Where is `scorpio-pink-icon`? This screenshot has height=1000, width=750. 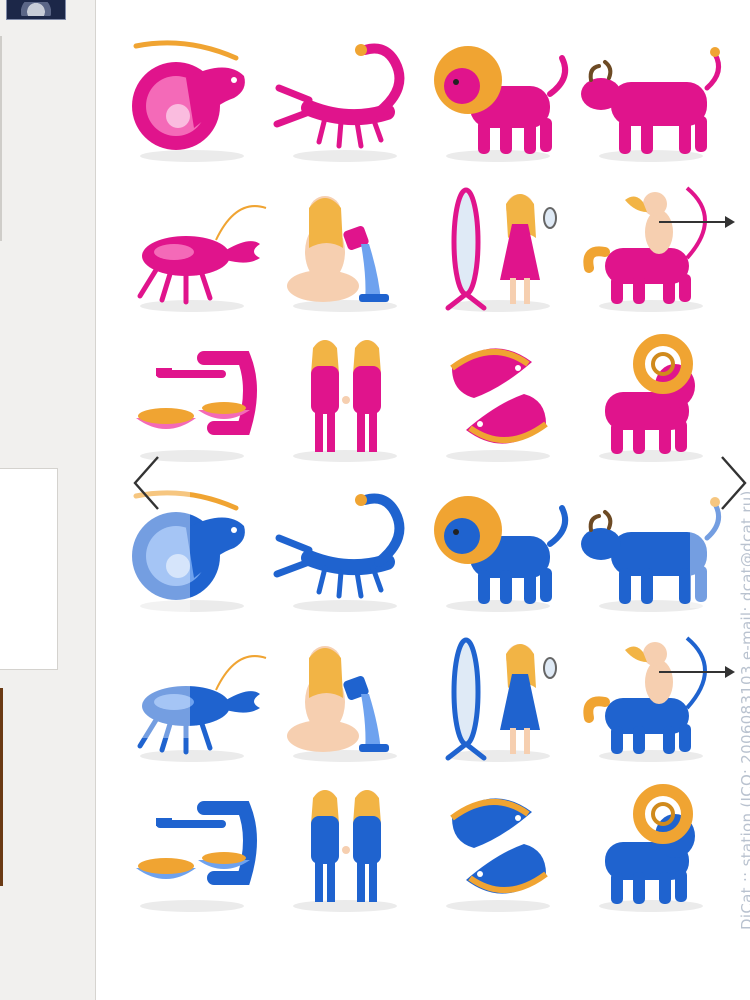 scorpio-pink-icon is located at coordinates (339, 102).